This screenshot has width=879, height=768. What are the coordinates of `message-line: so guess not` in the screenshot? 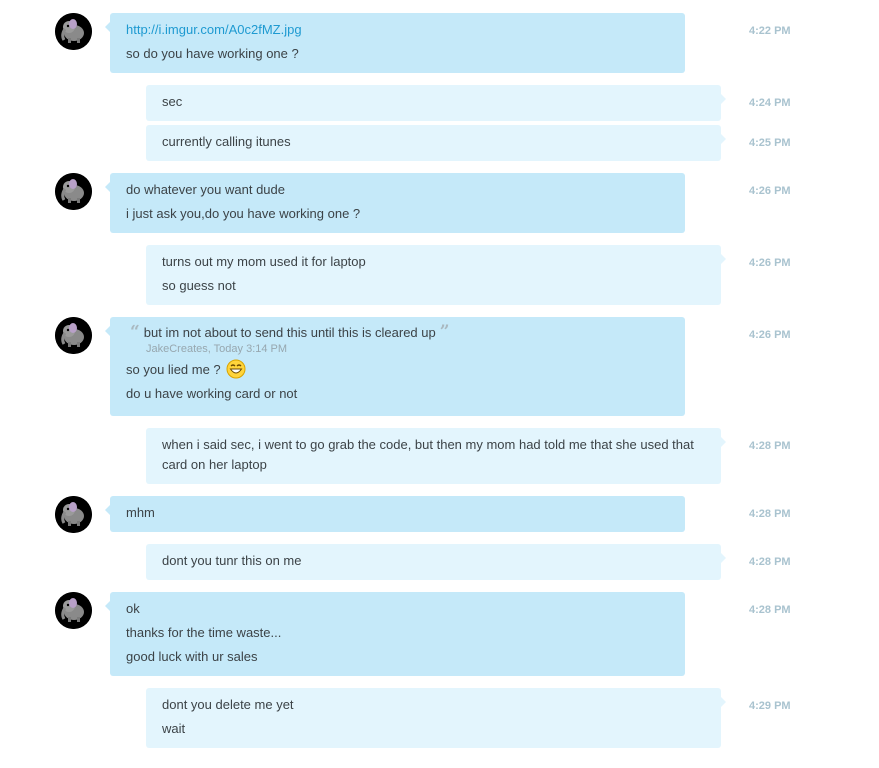 It's located at (199, 285).